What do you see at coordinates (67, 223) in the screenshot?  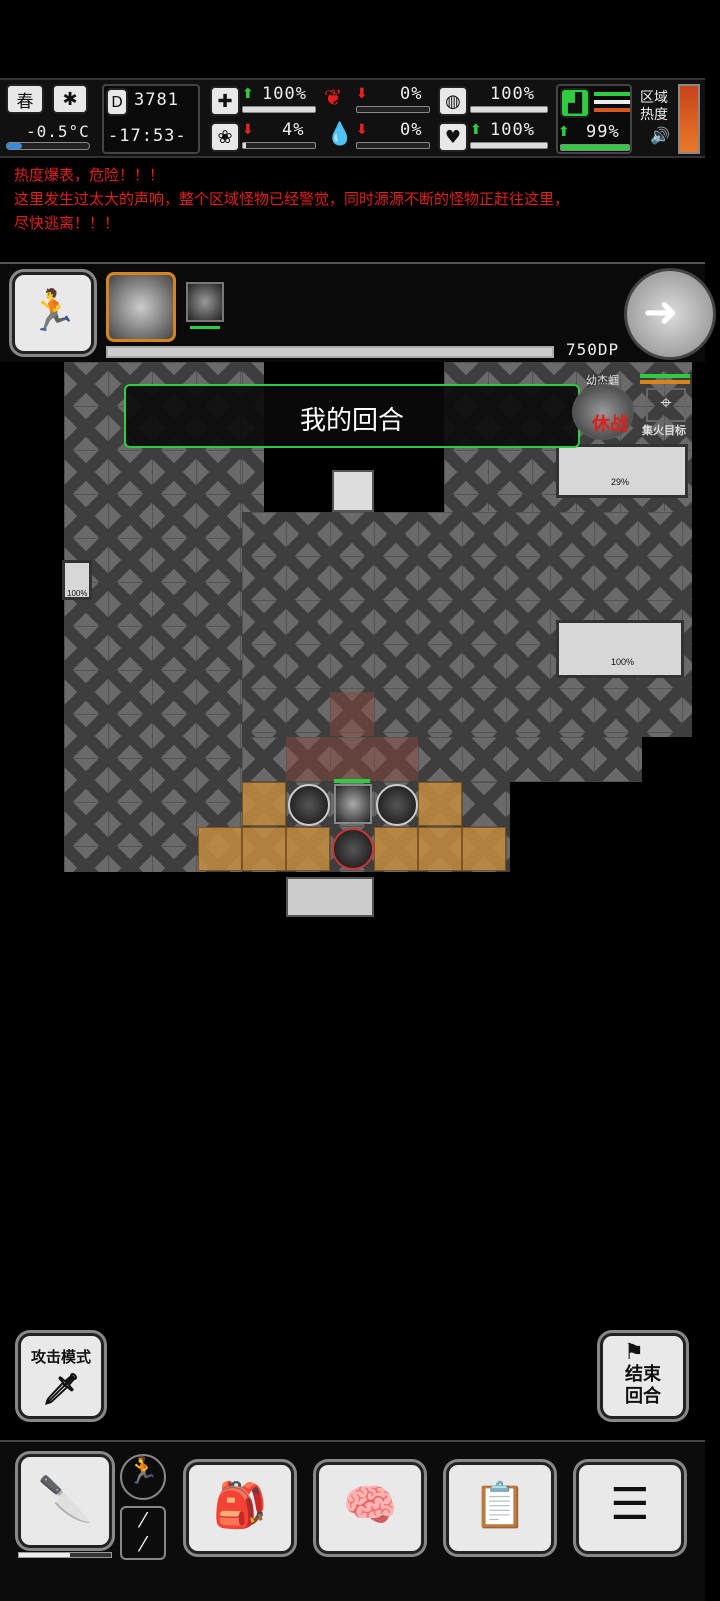 I see `danger-message-footer: 尽快逃离！！！` at bounding box center [67, 223].